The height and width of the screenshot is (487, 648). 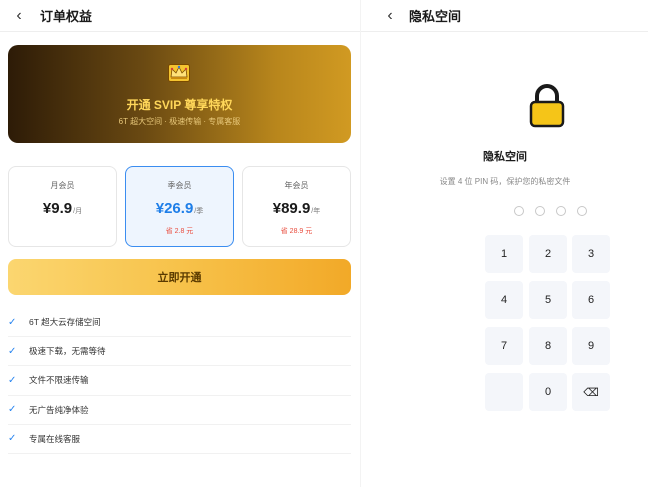 I want to click on privacy-heading: 隐私空间, so click(x=505, y=157).